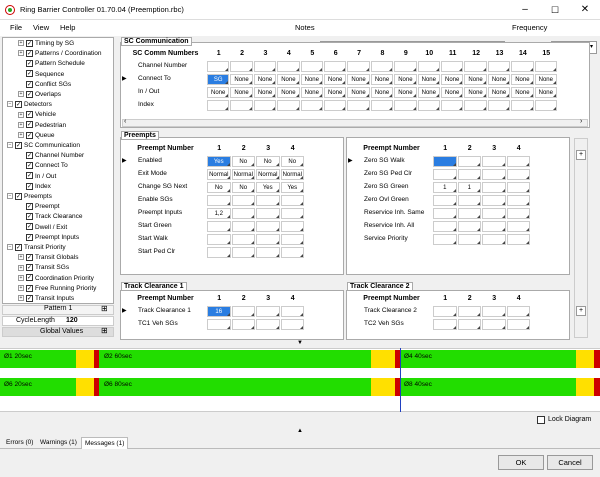 This screenshot has width=600, height=477. What do you see at coordinates (39, 94) in the screenshot?
I see `tree-item: + ✓ Overlaps` at bounding box center [39, 94].